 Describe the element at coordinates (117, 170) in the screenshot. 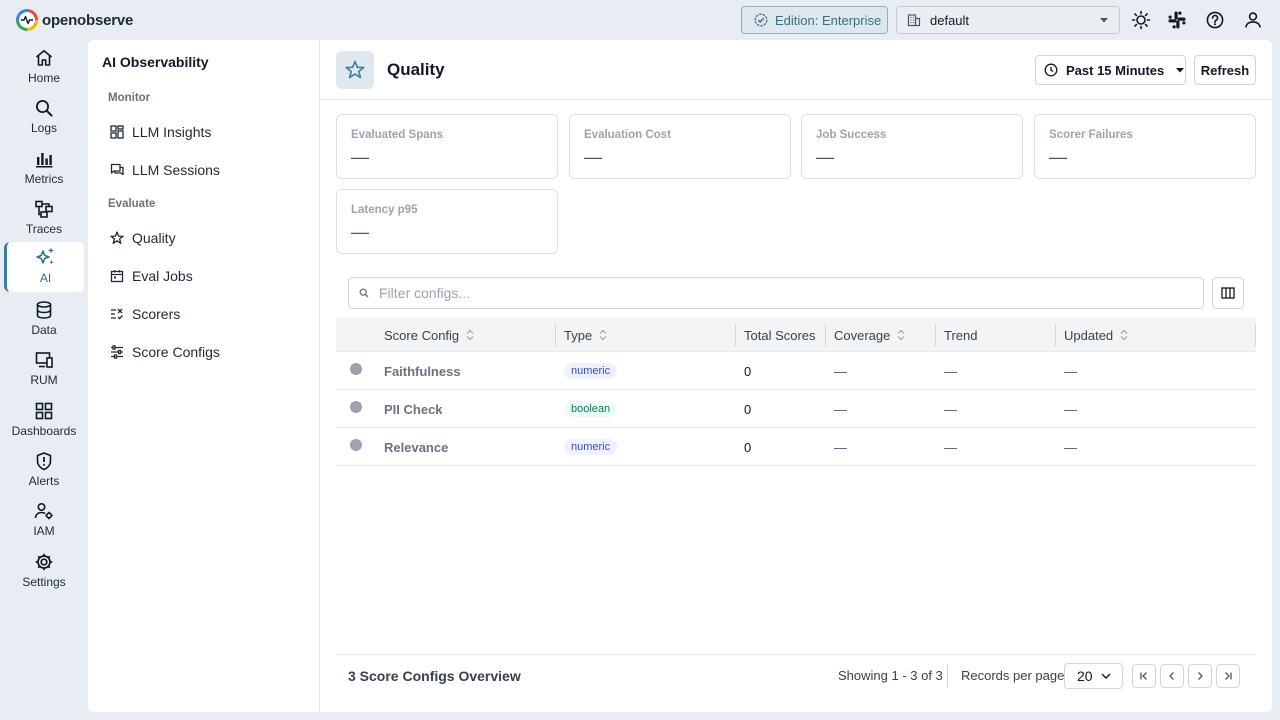

I see `chat-icon` at that location.